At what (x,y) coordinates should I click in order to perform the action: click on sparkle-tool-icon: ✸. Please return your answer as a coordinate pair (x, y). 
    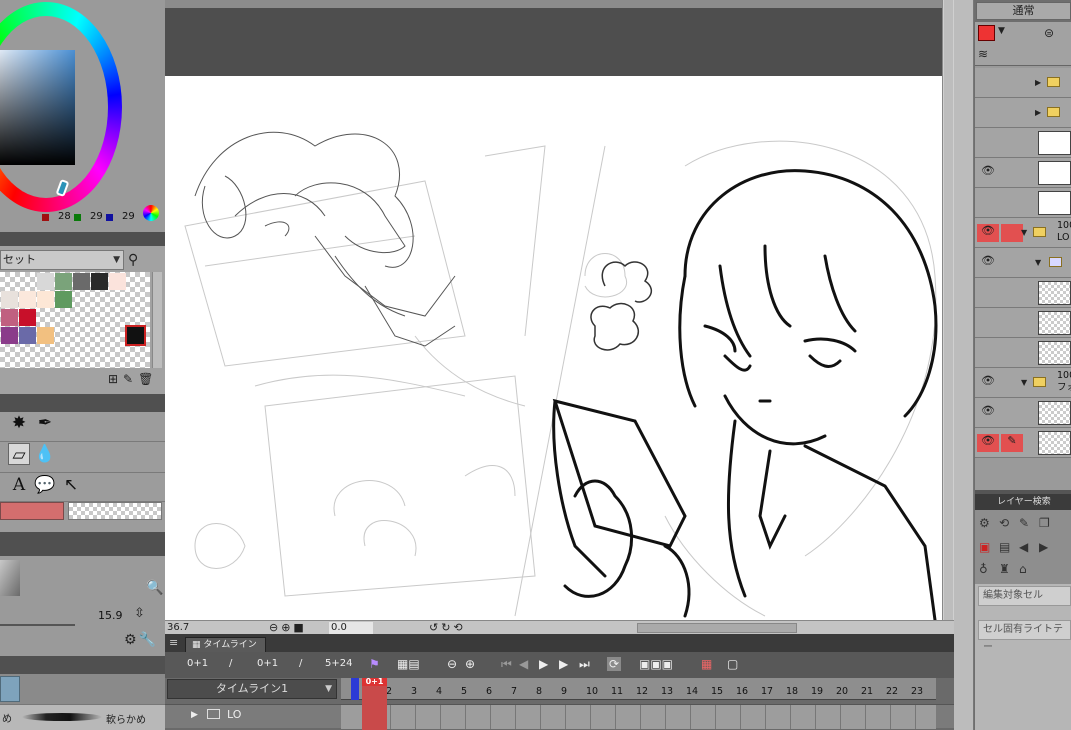
    Looking at the image, I should click on (19, 423).